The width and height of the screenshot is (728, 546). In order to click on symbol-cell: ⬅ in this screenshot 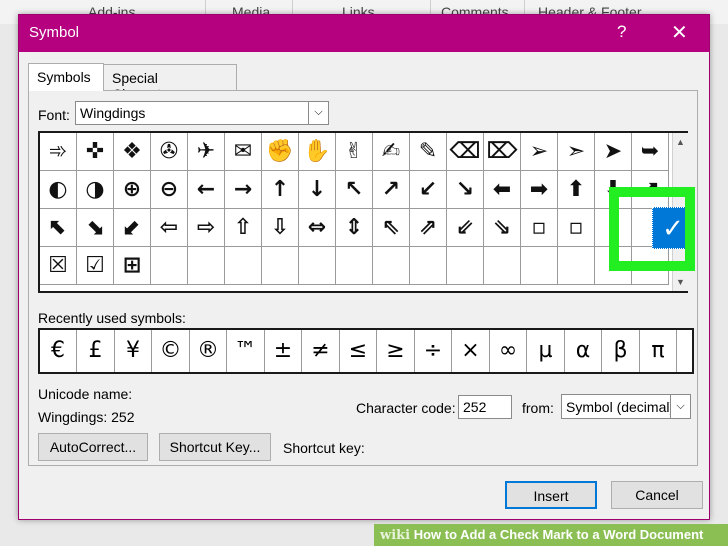, I will do `click(502, 190)`.